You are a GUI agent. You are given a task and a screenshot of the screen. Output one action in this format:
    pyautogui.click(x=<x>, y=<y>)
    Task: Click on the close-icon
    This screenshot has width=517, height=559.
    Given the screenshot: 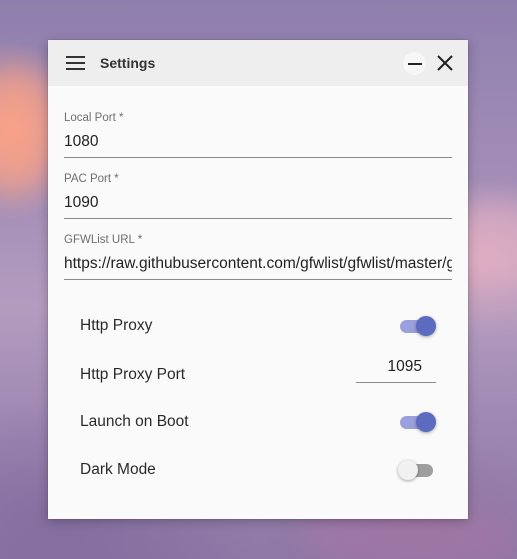 What is the action you would take?
    pyautogui.click(x=445, y=63)
    